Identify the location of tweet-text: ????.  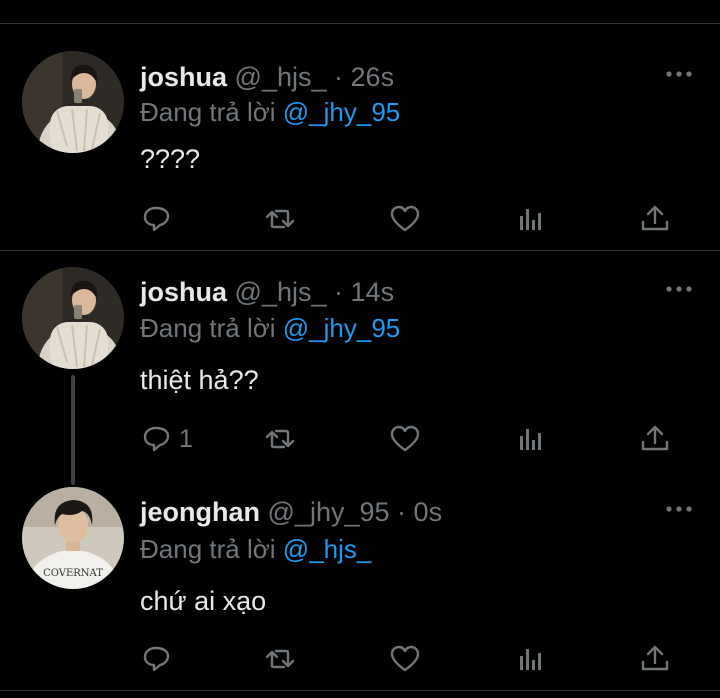
(170, 159).